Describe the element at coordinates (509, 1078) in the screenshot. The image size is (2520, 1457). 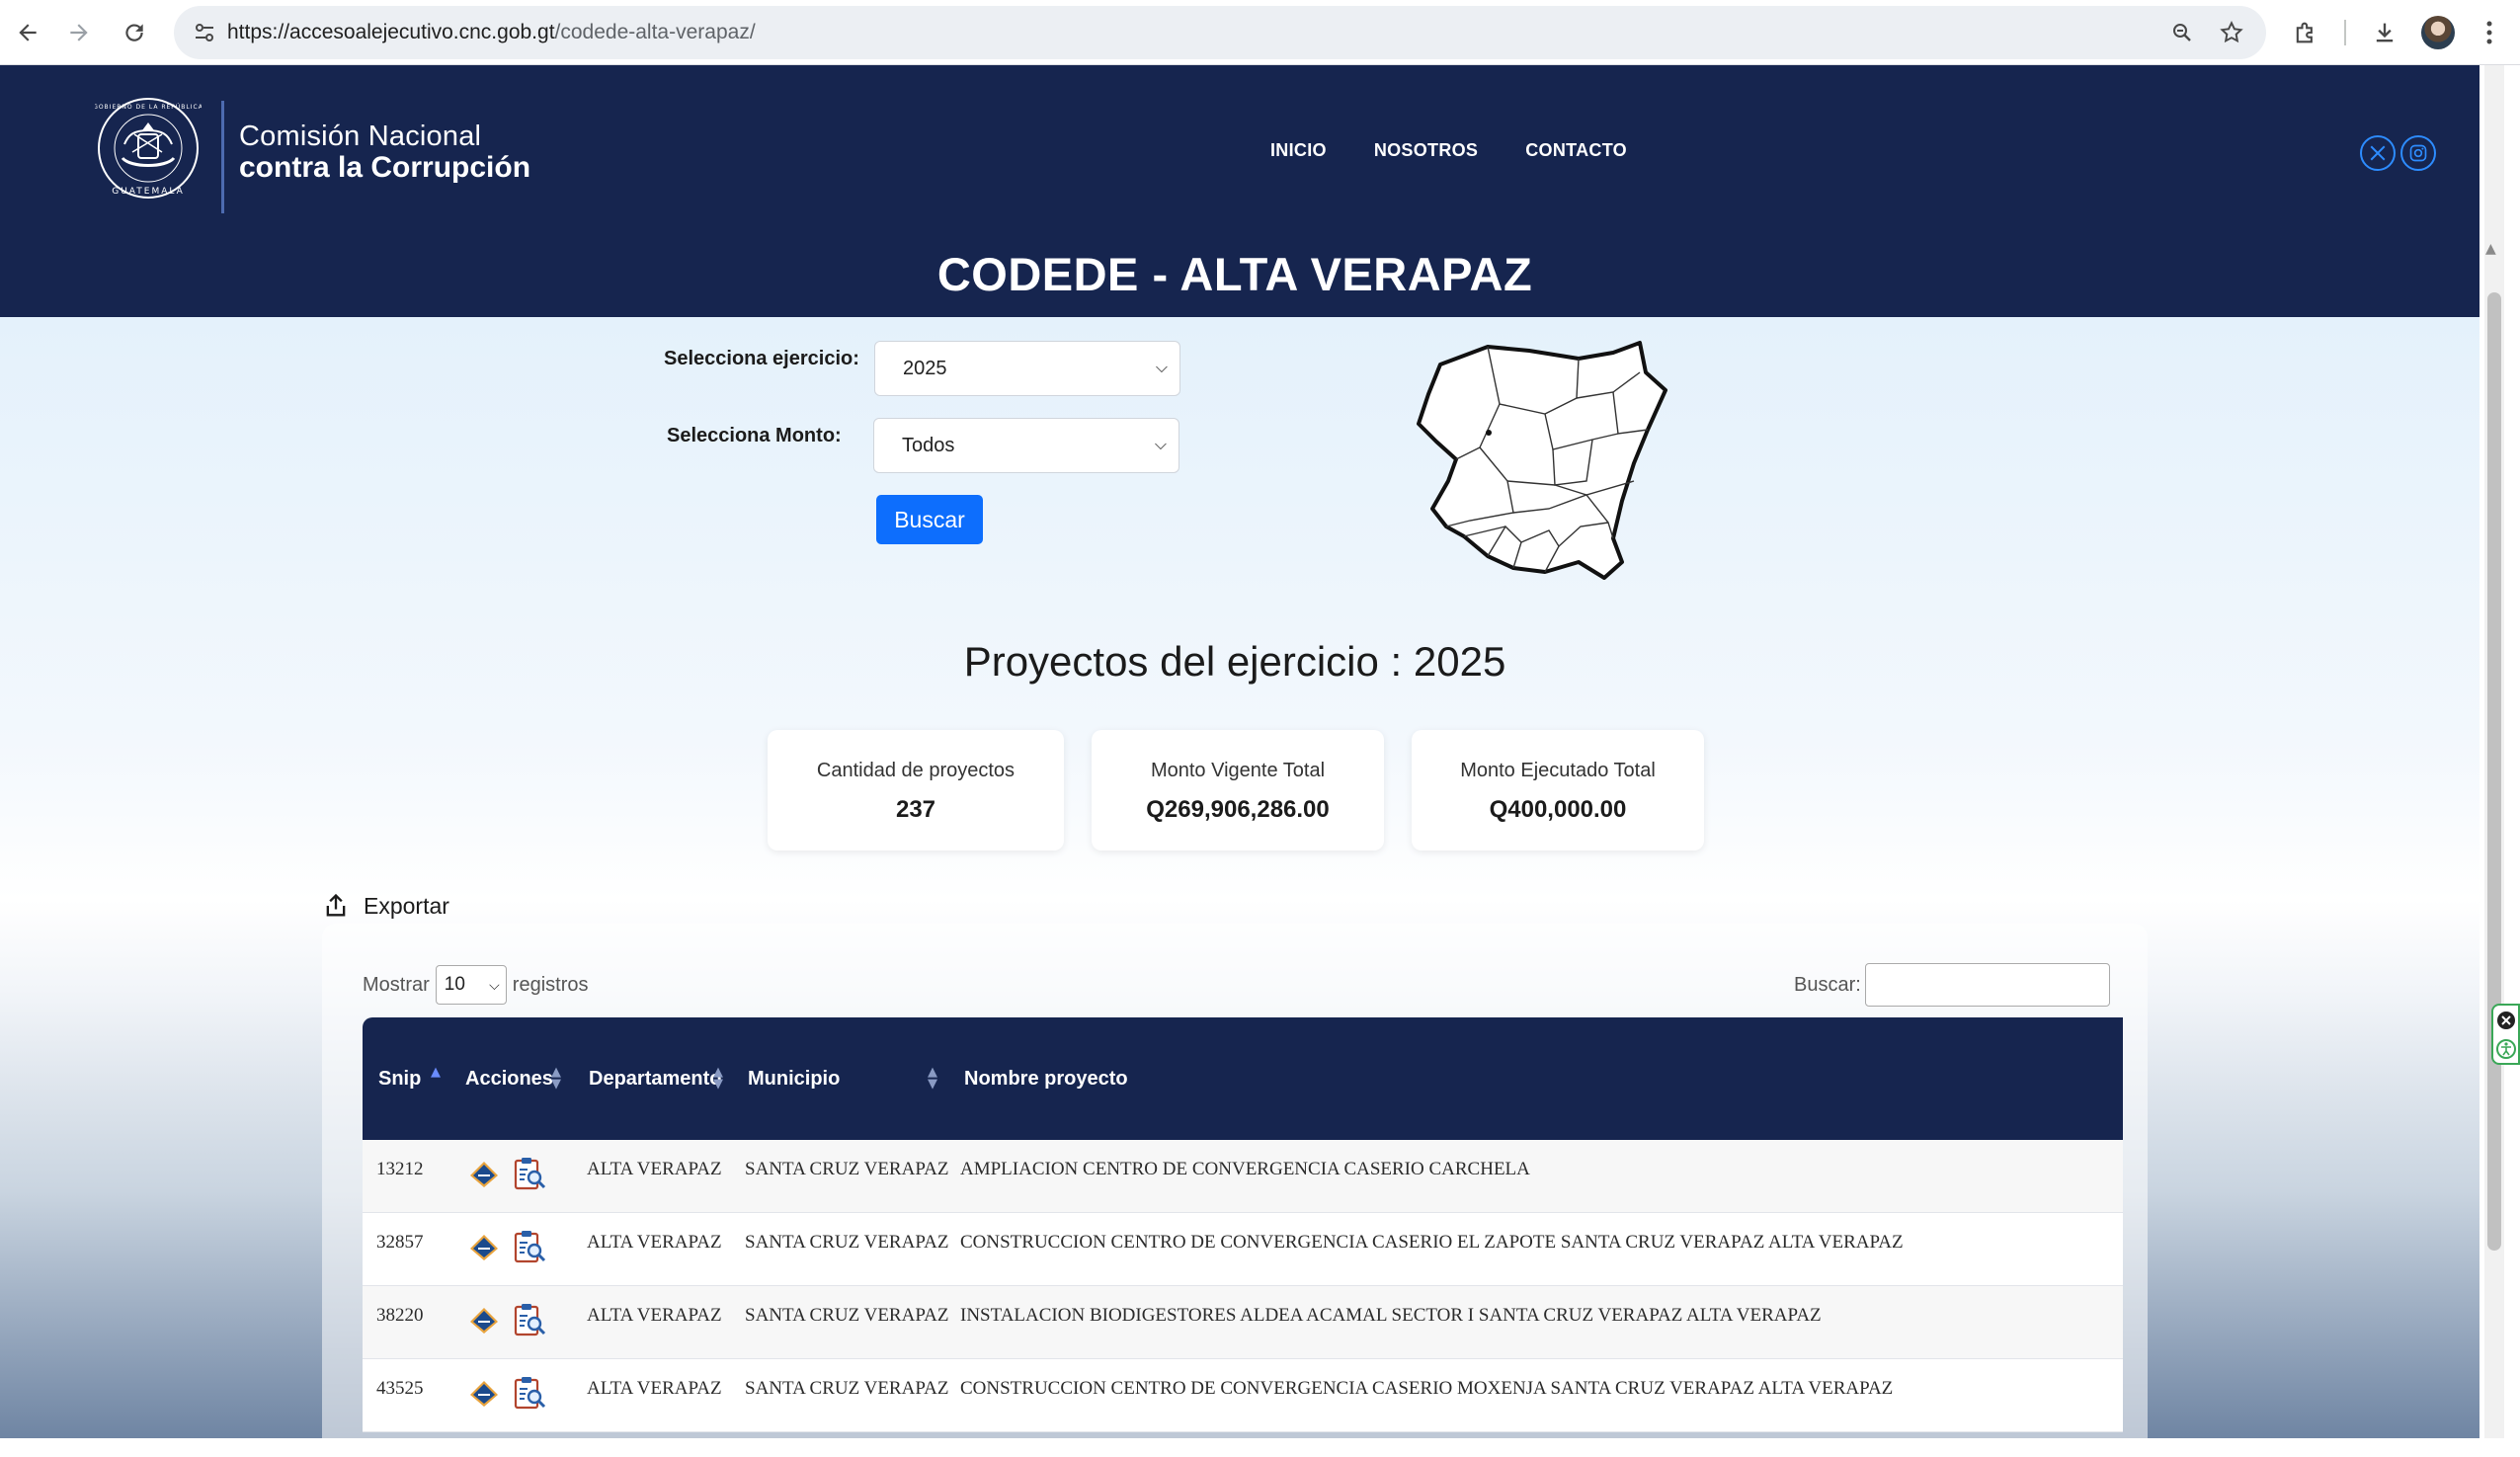
I see `column-header-acciones: Acciones` at that location.